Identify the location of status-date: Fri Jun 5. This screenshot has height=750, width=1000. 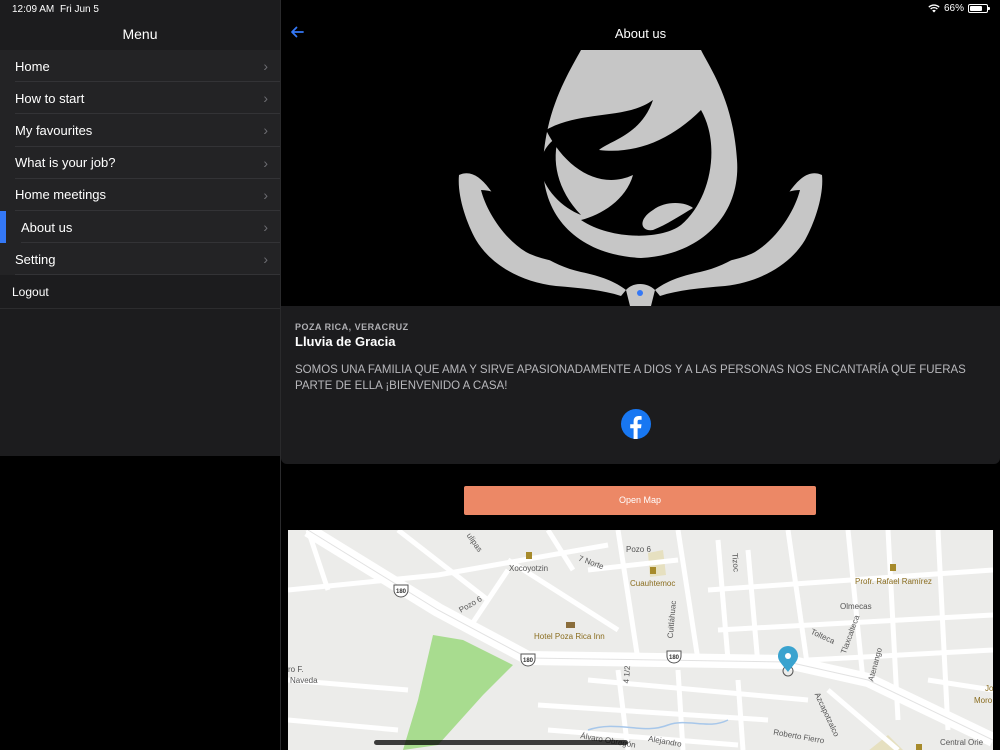
(79, 9).